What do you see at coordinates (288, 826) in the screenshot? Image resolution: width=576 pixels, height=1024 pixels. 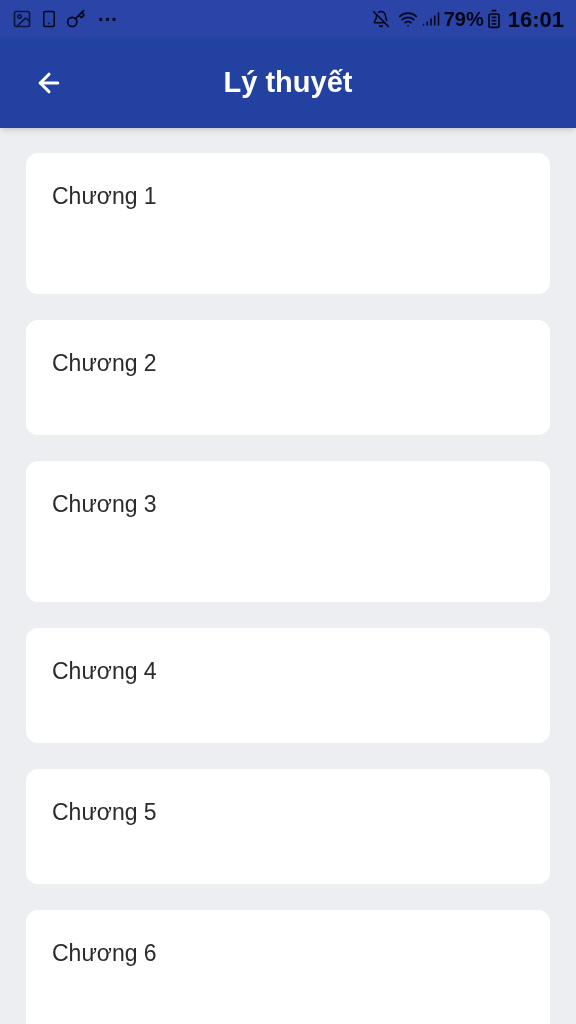 I see `chapter-card: Chương 5` at bounding box center [288, 826].